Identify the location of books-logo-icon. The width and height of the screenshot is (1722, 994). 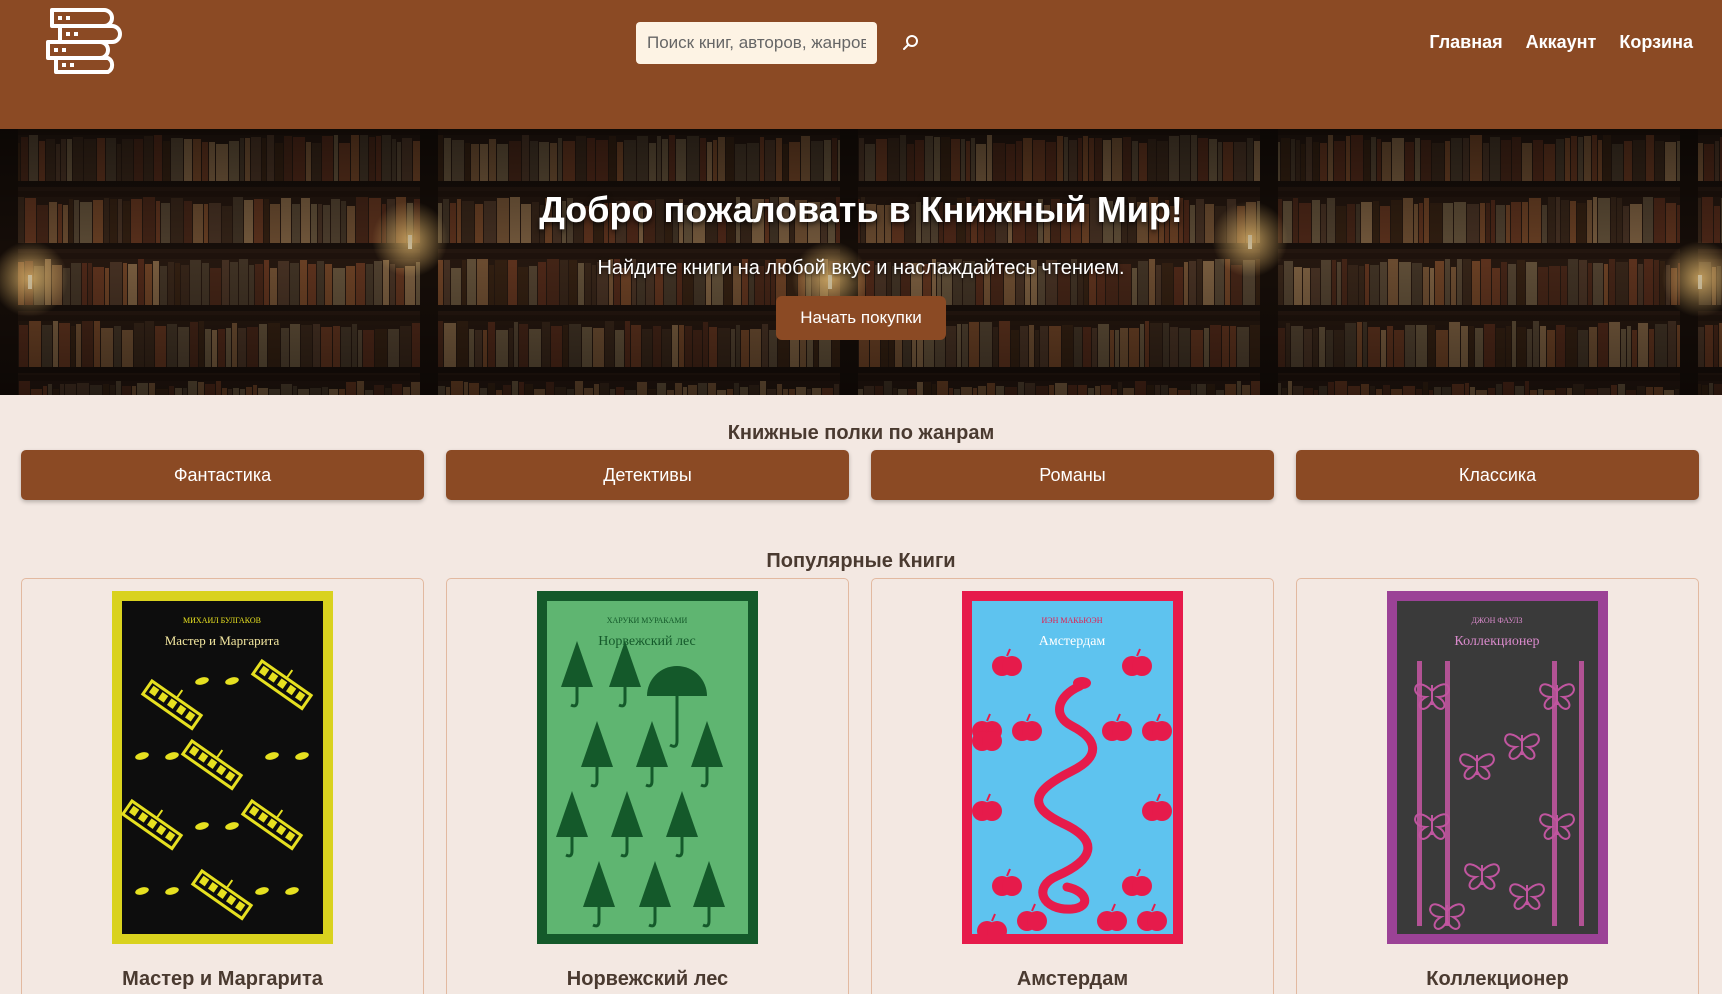
(84, 39).